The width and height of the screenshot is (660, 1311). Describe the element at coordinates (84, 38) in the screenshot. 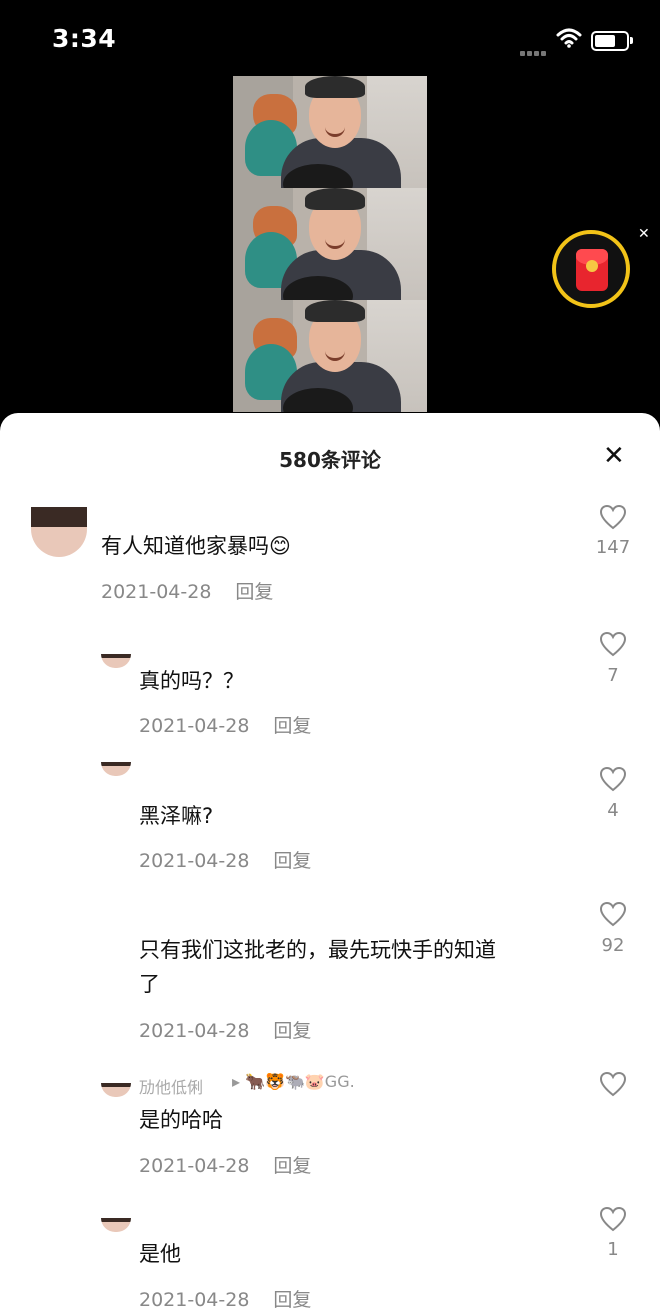

I see `status-time: 3:34` at that location.